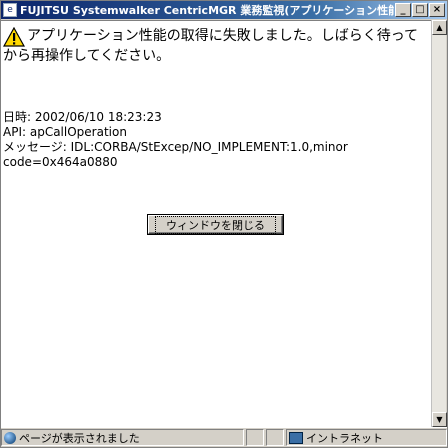 This screenshot has height=448, width=448. Describe the element at coordinates (10, 10) in the screenshot. I see `app-icon: e` at that location.